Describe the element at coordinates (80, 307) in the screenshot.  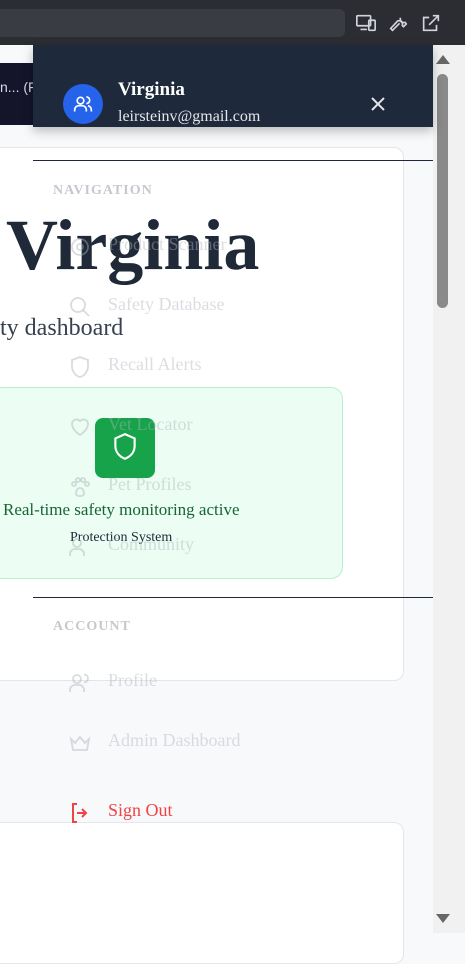
I see `search-icon` at that location.